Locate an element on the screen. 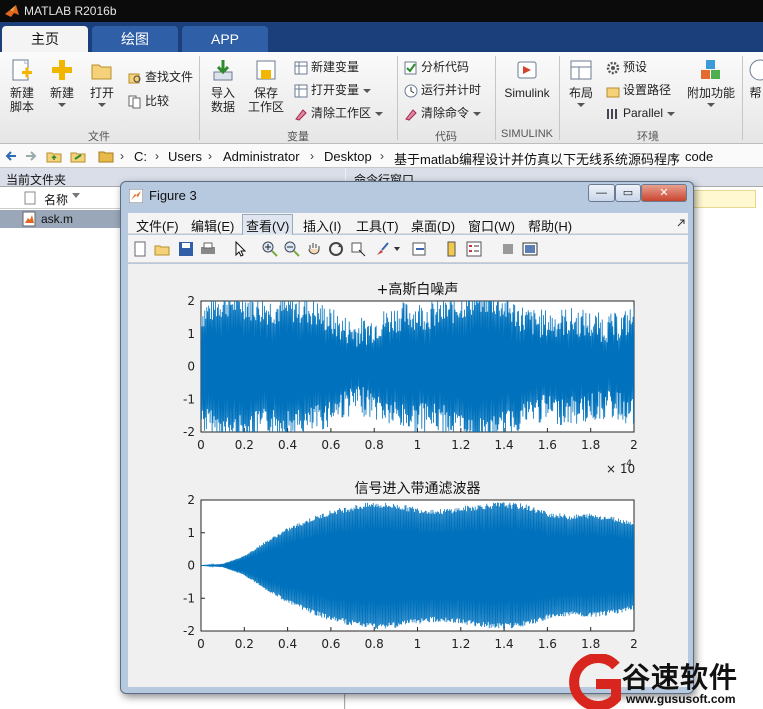  data-cursor-icon is located at coordinates (358, 249).